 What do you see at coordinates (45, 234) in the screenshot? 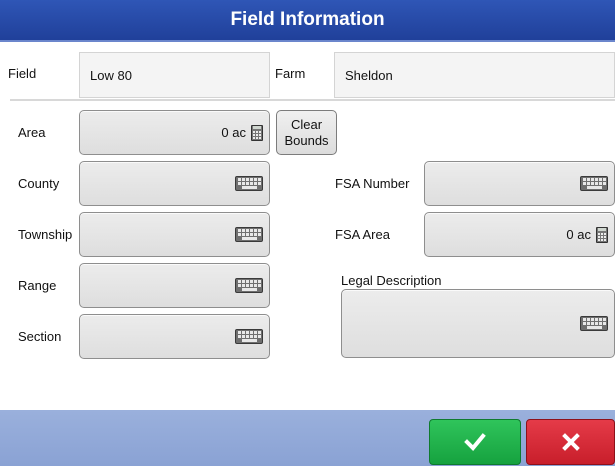
I see `township-label: Township` at bounding box center [45, 234].